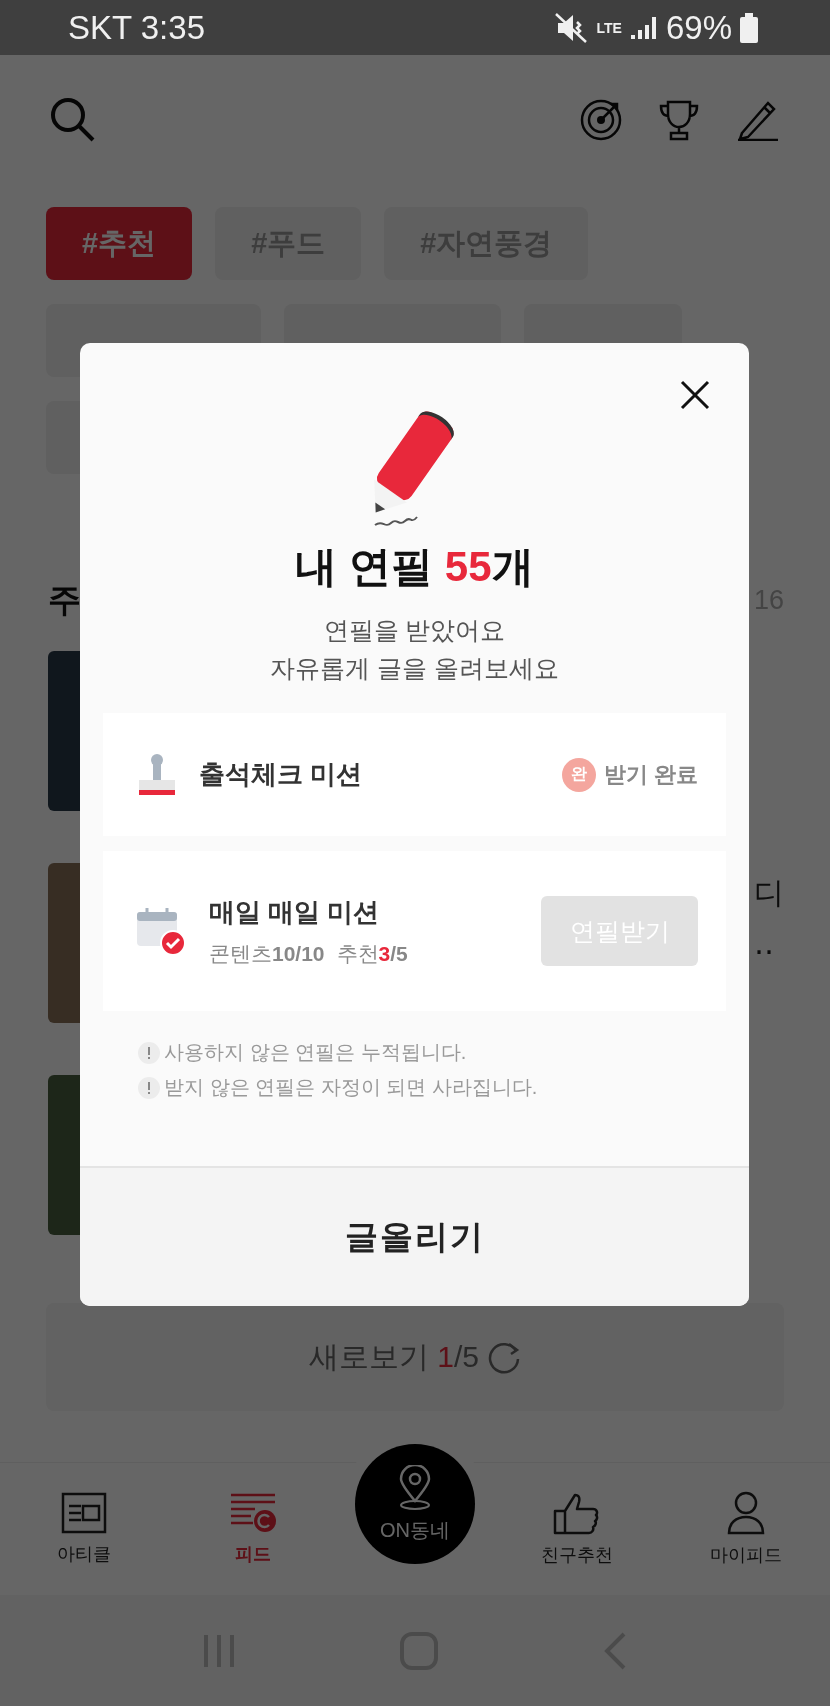 This screenshot has width=830, height=1706. I want to click on mission-title: 매일 매일 미션, so click(295, 912).